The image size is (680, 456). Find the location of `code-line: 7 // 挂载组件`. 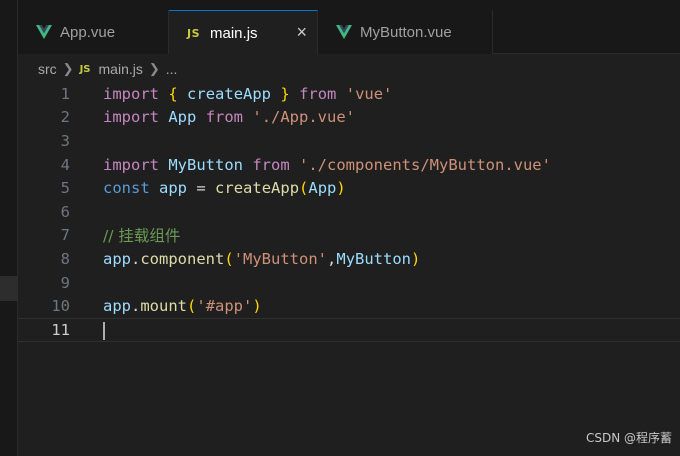

code-line: 7 // 挂载组件 is located at coordinates (349, 236).